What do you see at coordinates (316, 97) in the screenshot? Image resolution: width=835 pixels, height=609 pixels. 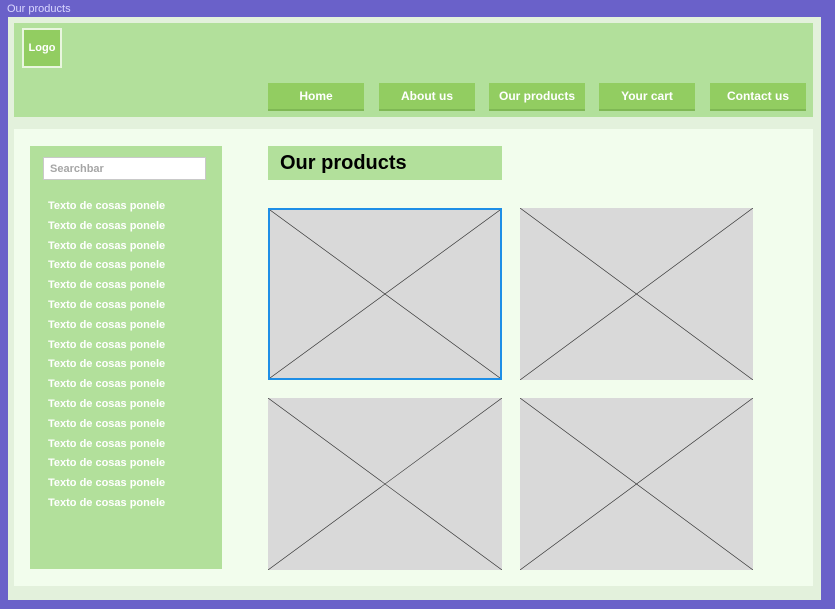 I see `nav-home-button: Home` at bounding box center [316, 97].